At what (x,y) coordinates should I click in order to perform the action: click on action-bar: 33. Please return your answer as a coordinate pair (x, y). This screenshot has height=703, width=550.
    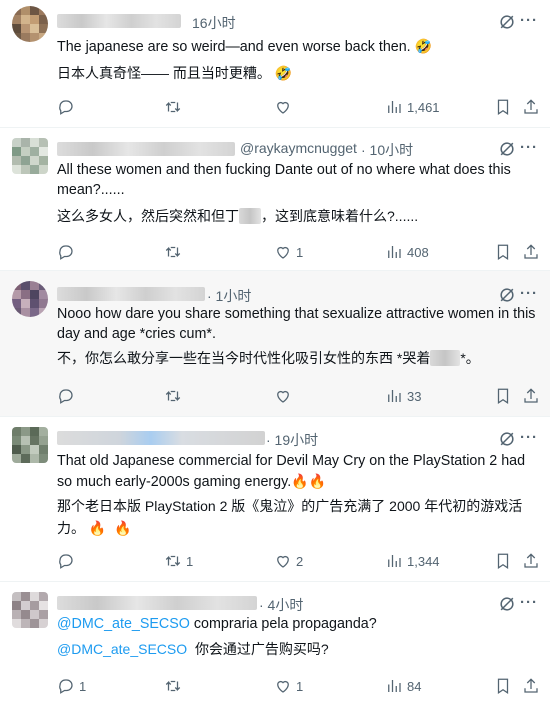
    Looking at the image, I should click on (275, 397).